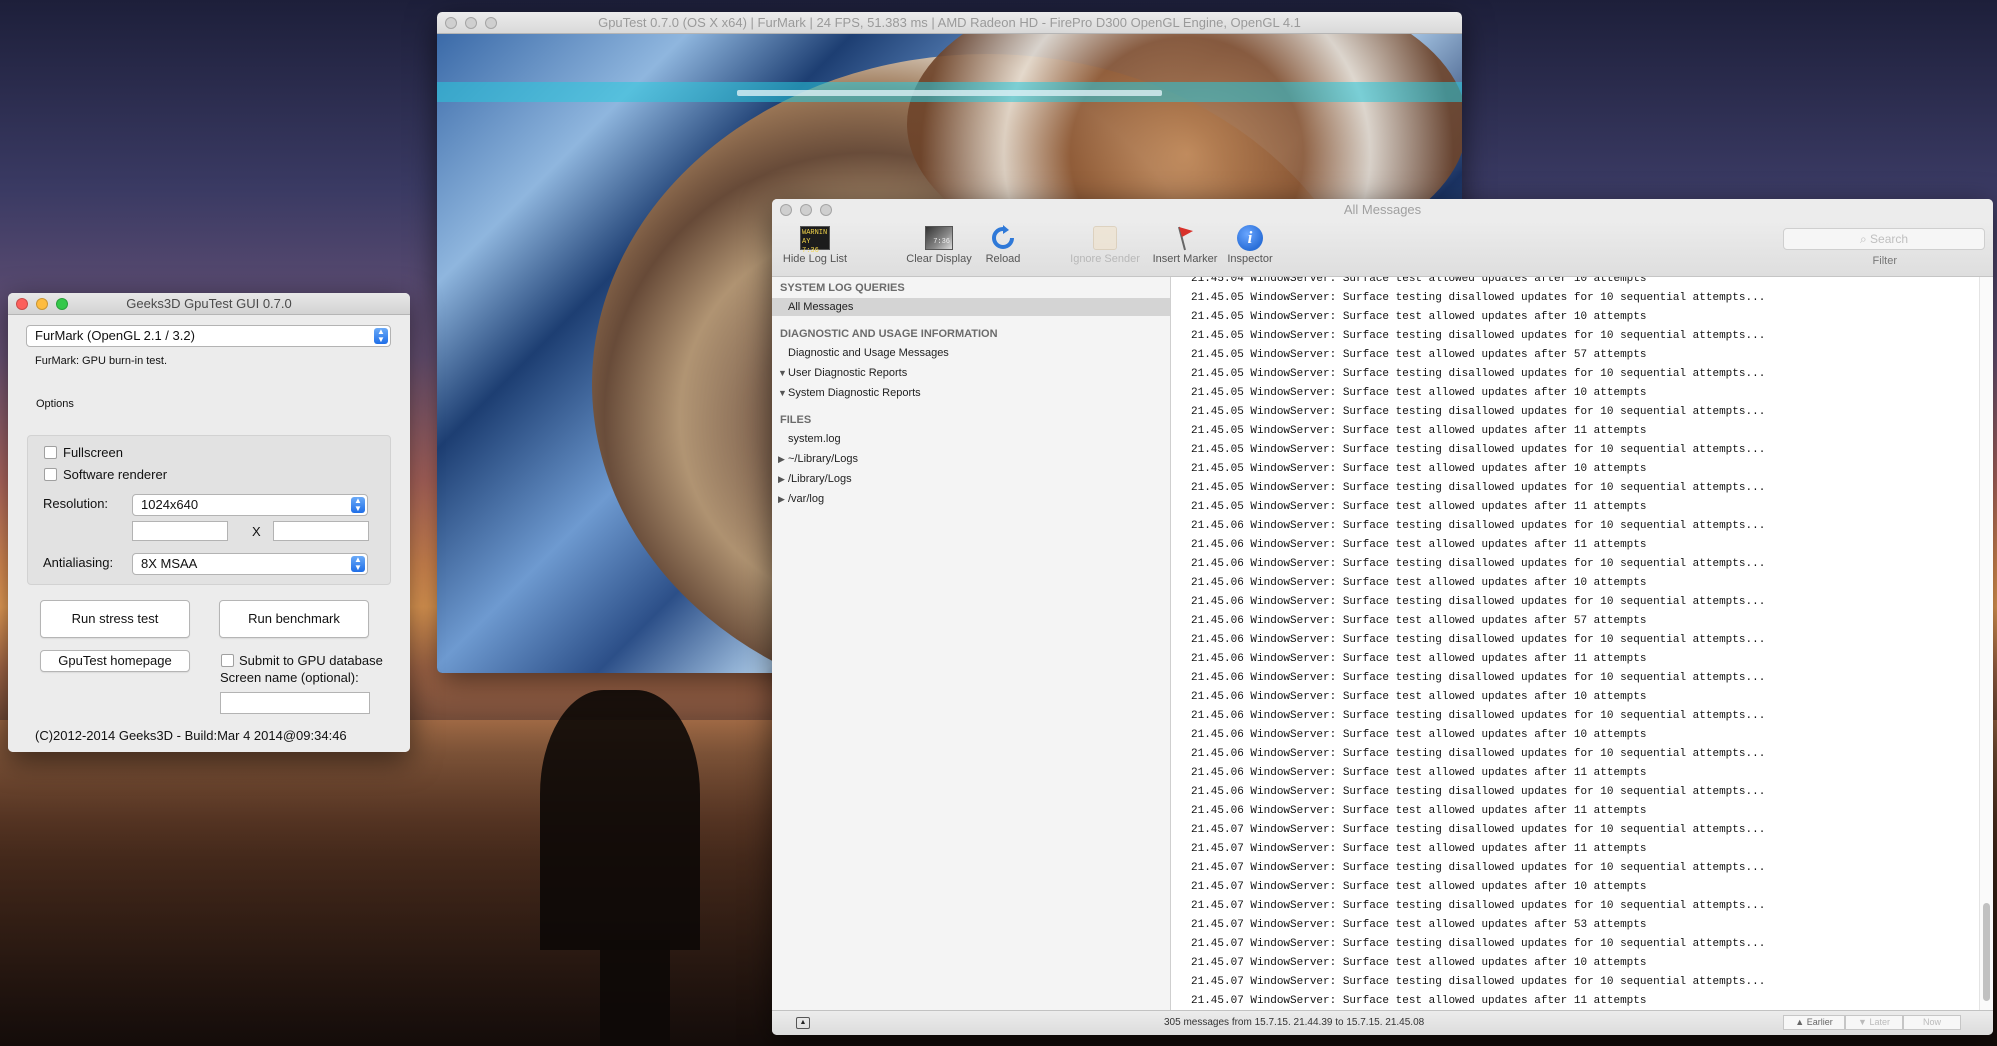 This screenshot has width=1997, height=1046. Describe the element at coordinates (227, 660) in the screenshot. I see `submit-database-checkbox` at that location.